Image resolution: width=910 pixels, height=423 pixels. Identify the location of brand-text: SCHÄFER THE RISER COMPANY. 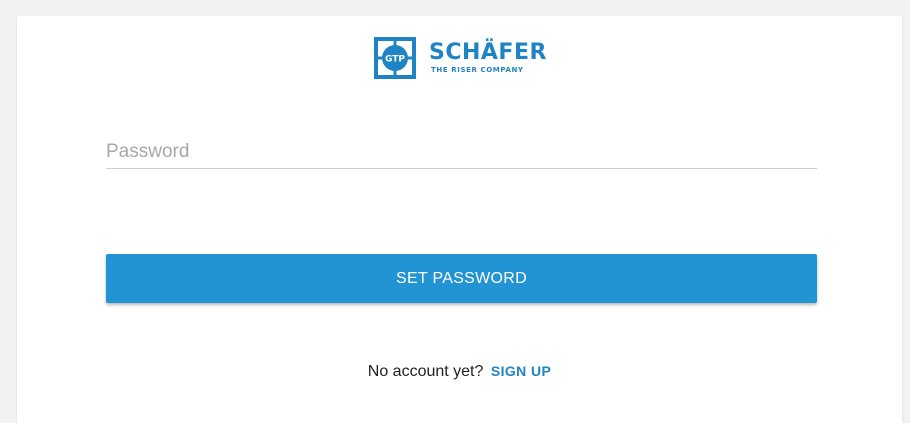
(488, 58).